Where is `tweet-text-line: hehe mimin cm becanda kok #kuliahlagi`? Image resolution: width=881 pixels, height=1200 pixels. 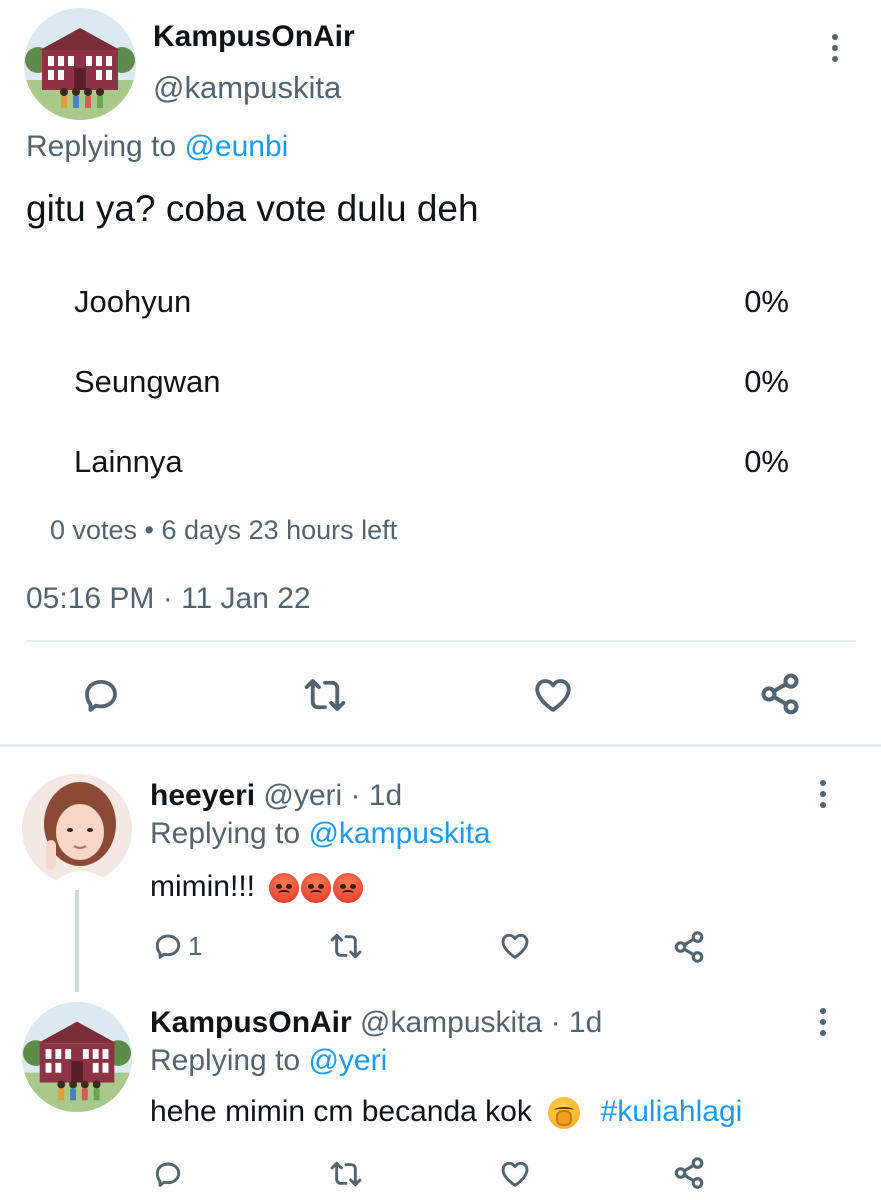
tweet-text-line: hehe mimin cm becanda kok #kuliahlagi is located at coordinates (446, 1112).